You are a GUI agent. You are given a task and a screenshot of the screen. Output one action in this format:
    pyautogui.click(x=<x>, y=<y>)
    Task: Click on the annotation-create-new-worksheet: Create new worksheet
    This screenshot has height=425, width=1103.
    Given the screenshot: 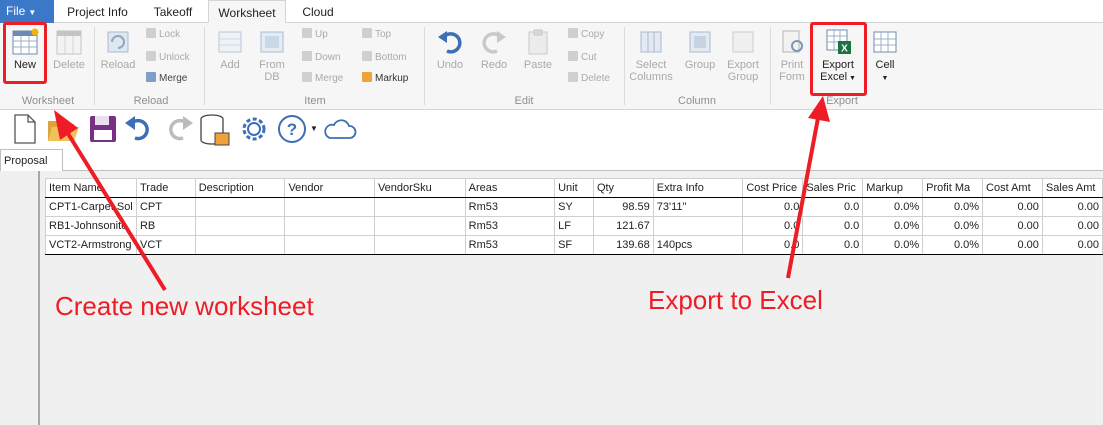 What is the action you would take?
    pyautogui.click(x=184, y=306)
    